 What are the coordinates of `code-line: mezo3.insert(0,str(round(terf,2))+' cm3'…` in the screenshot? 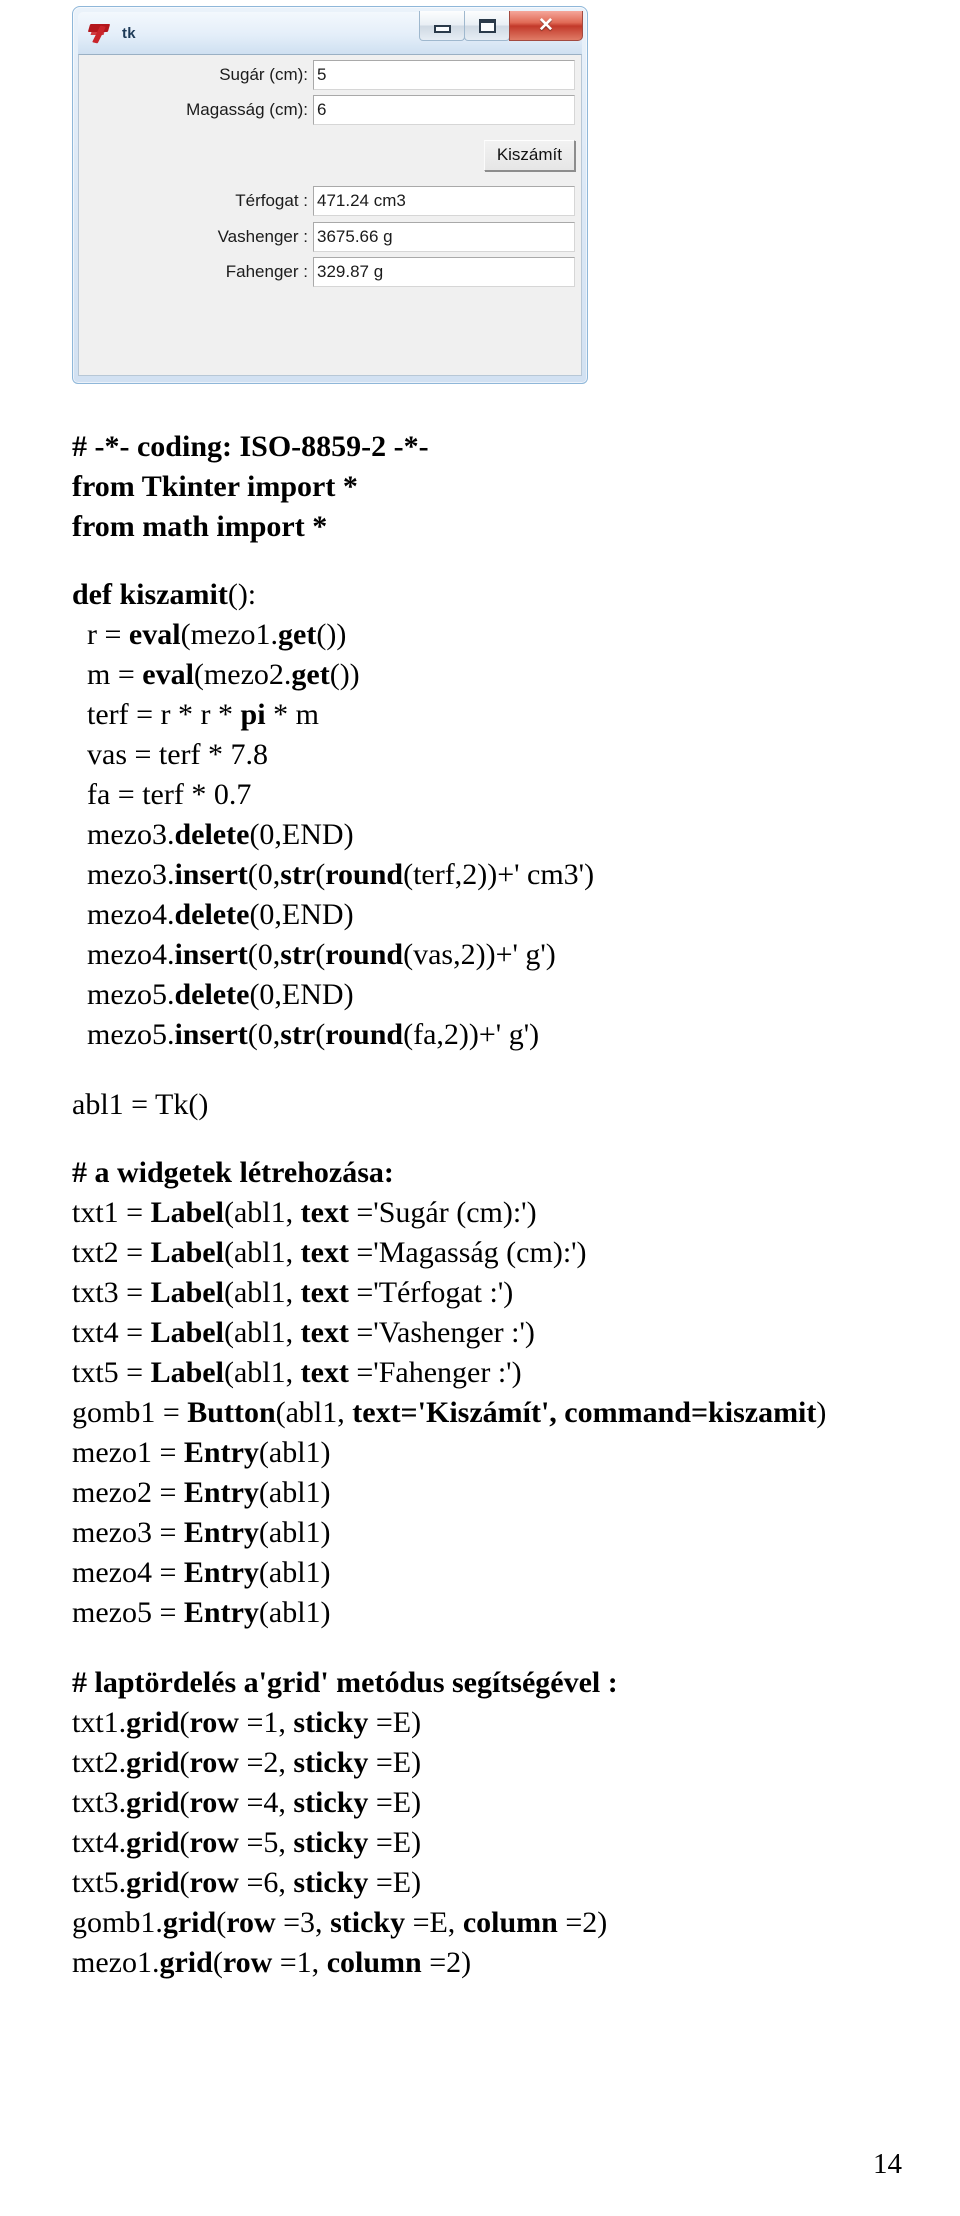 It's located at (333, 874).